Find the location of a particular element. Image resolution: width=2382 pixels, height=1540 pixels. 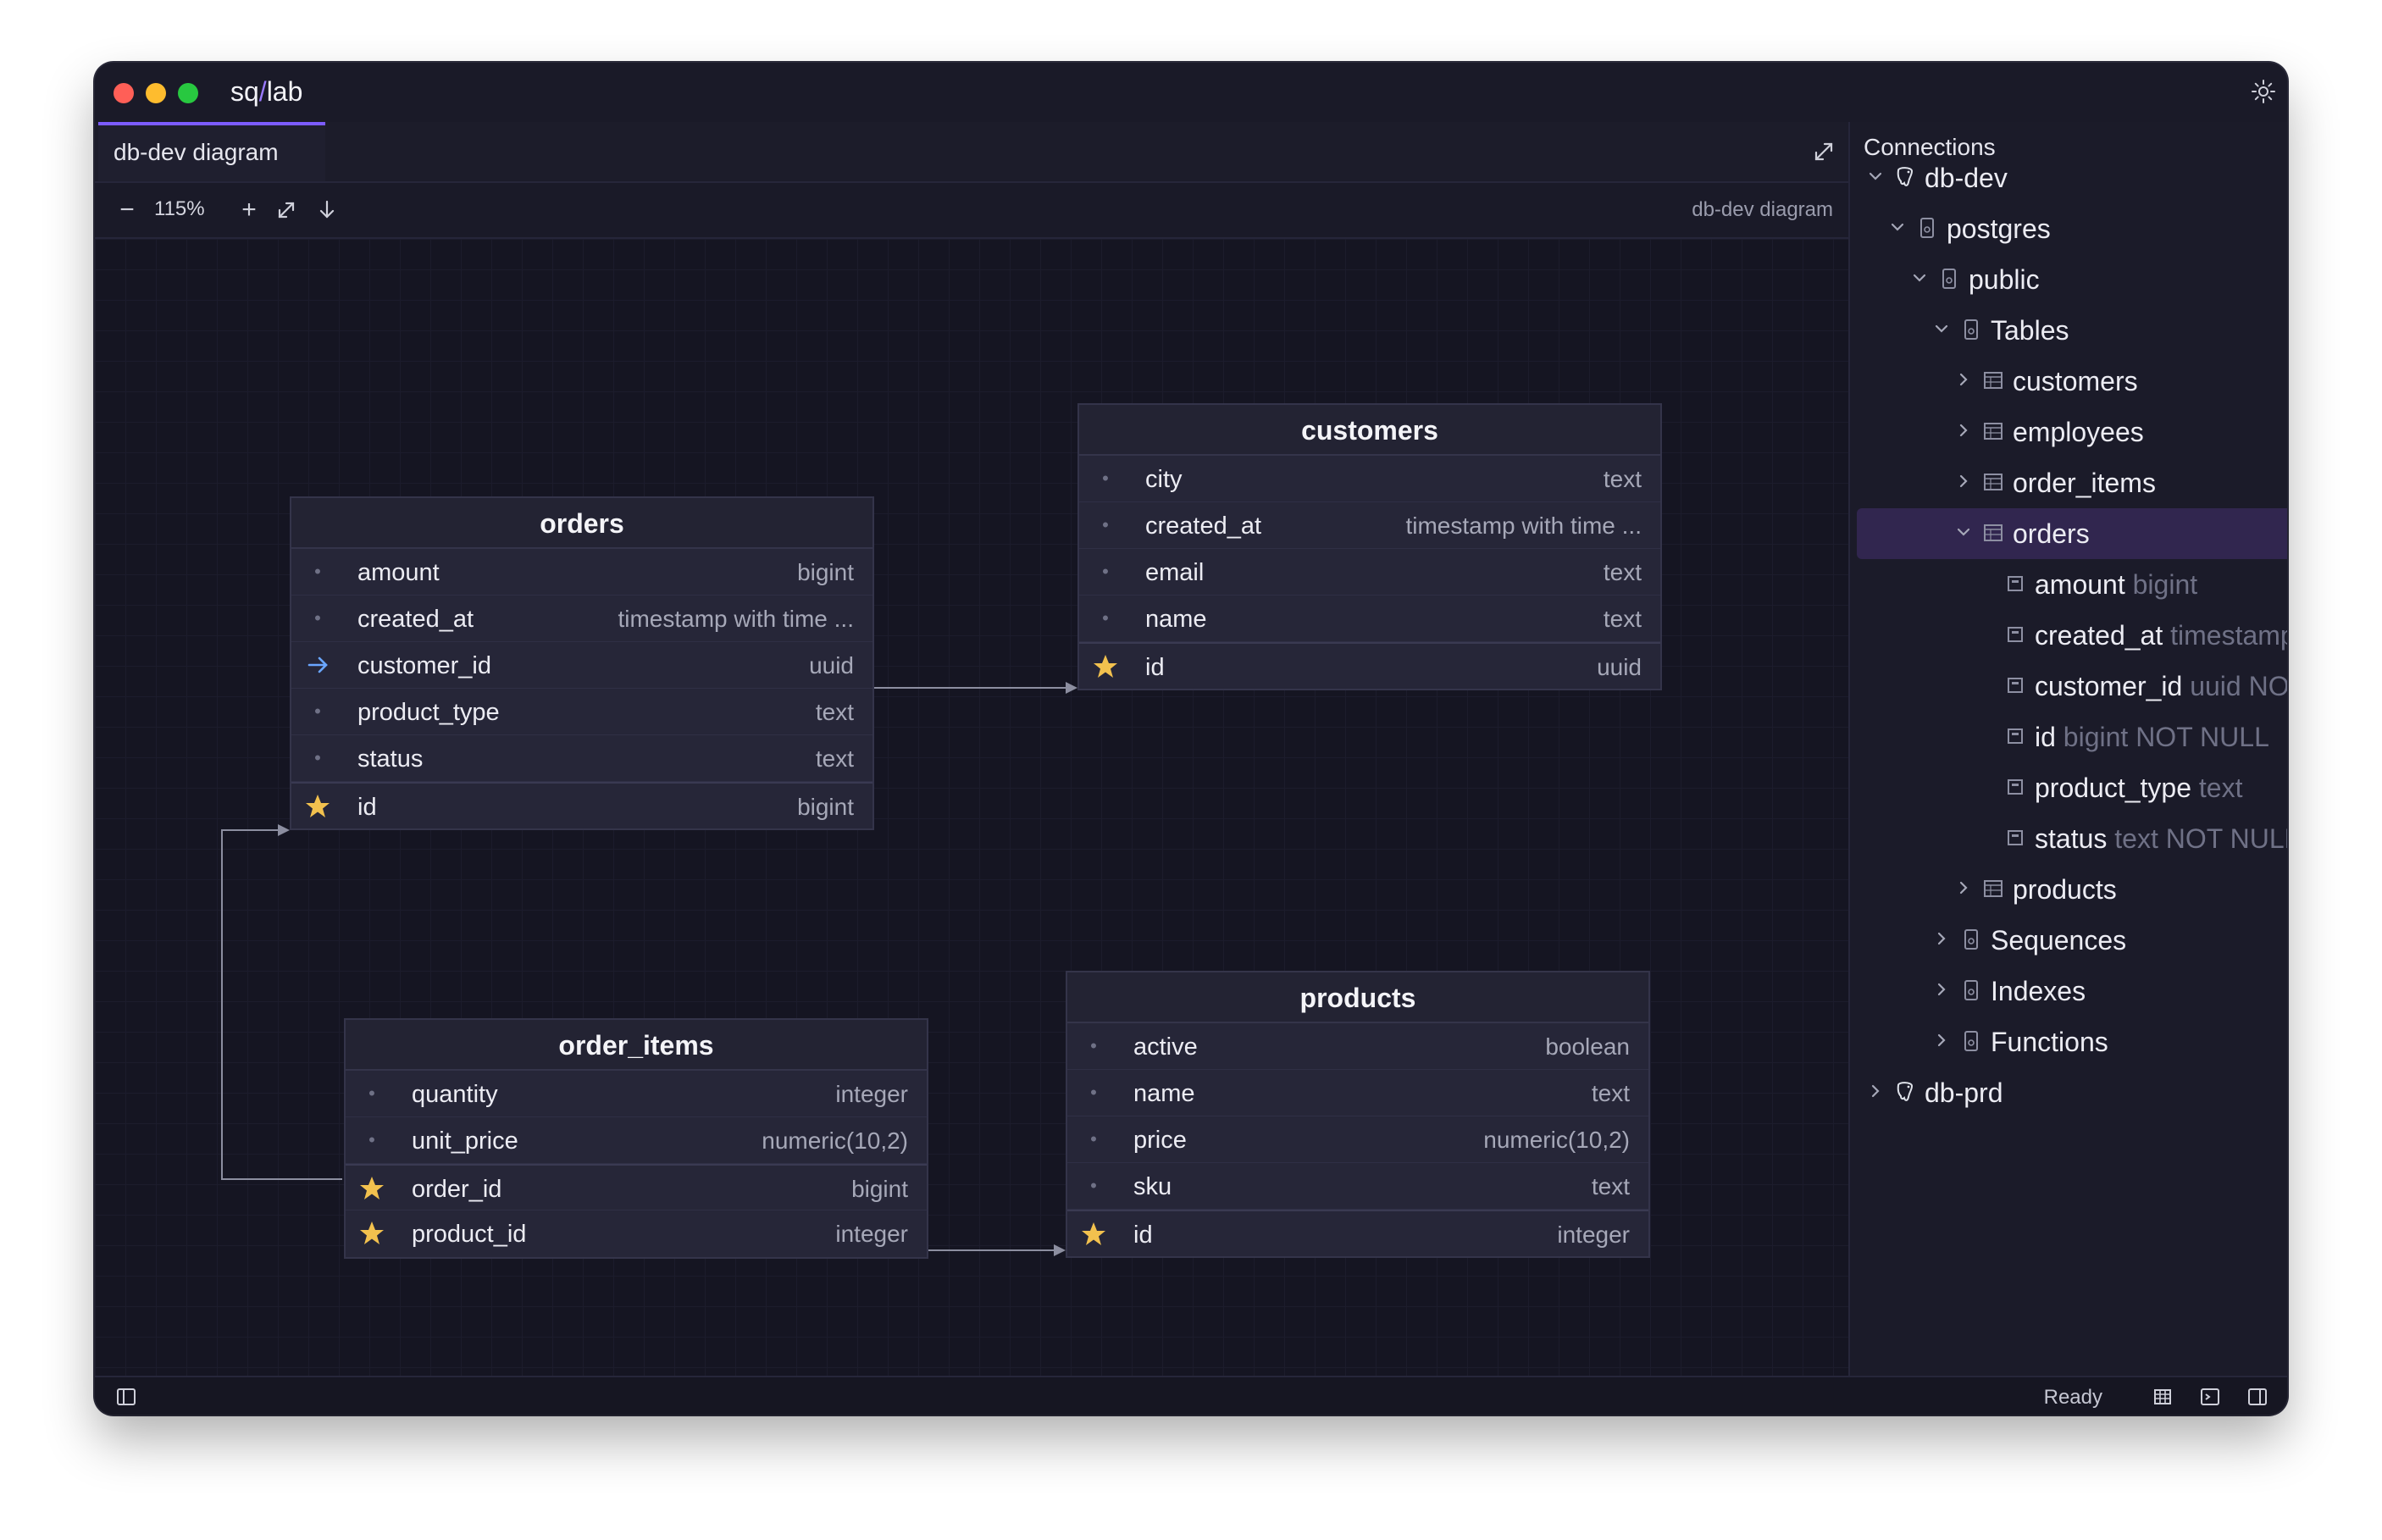

column-row: id integer is located at coordinates (1357, 1233).